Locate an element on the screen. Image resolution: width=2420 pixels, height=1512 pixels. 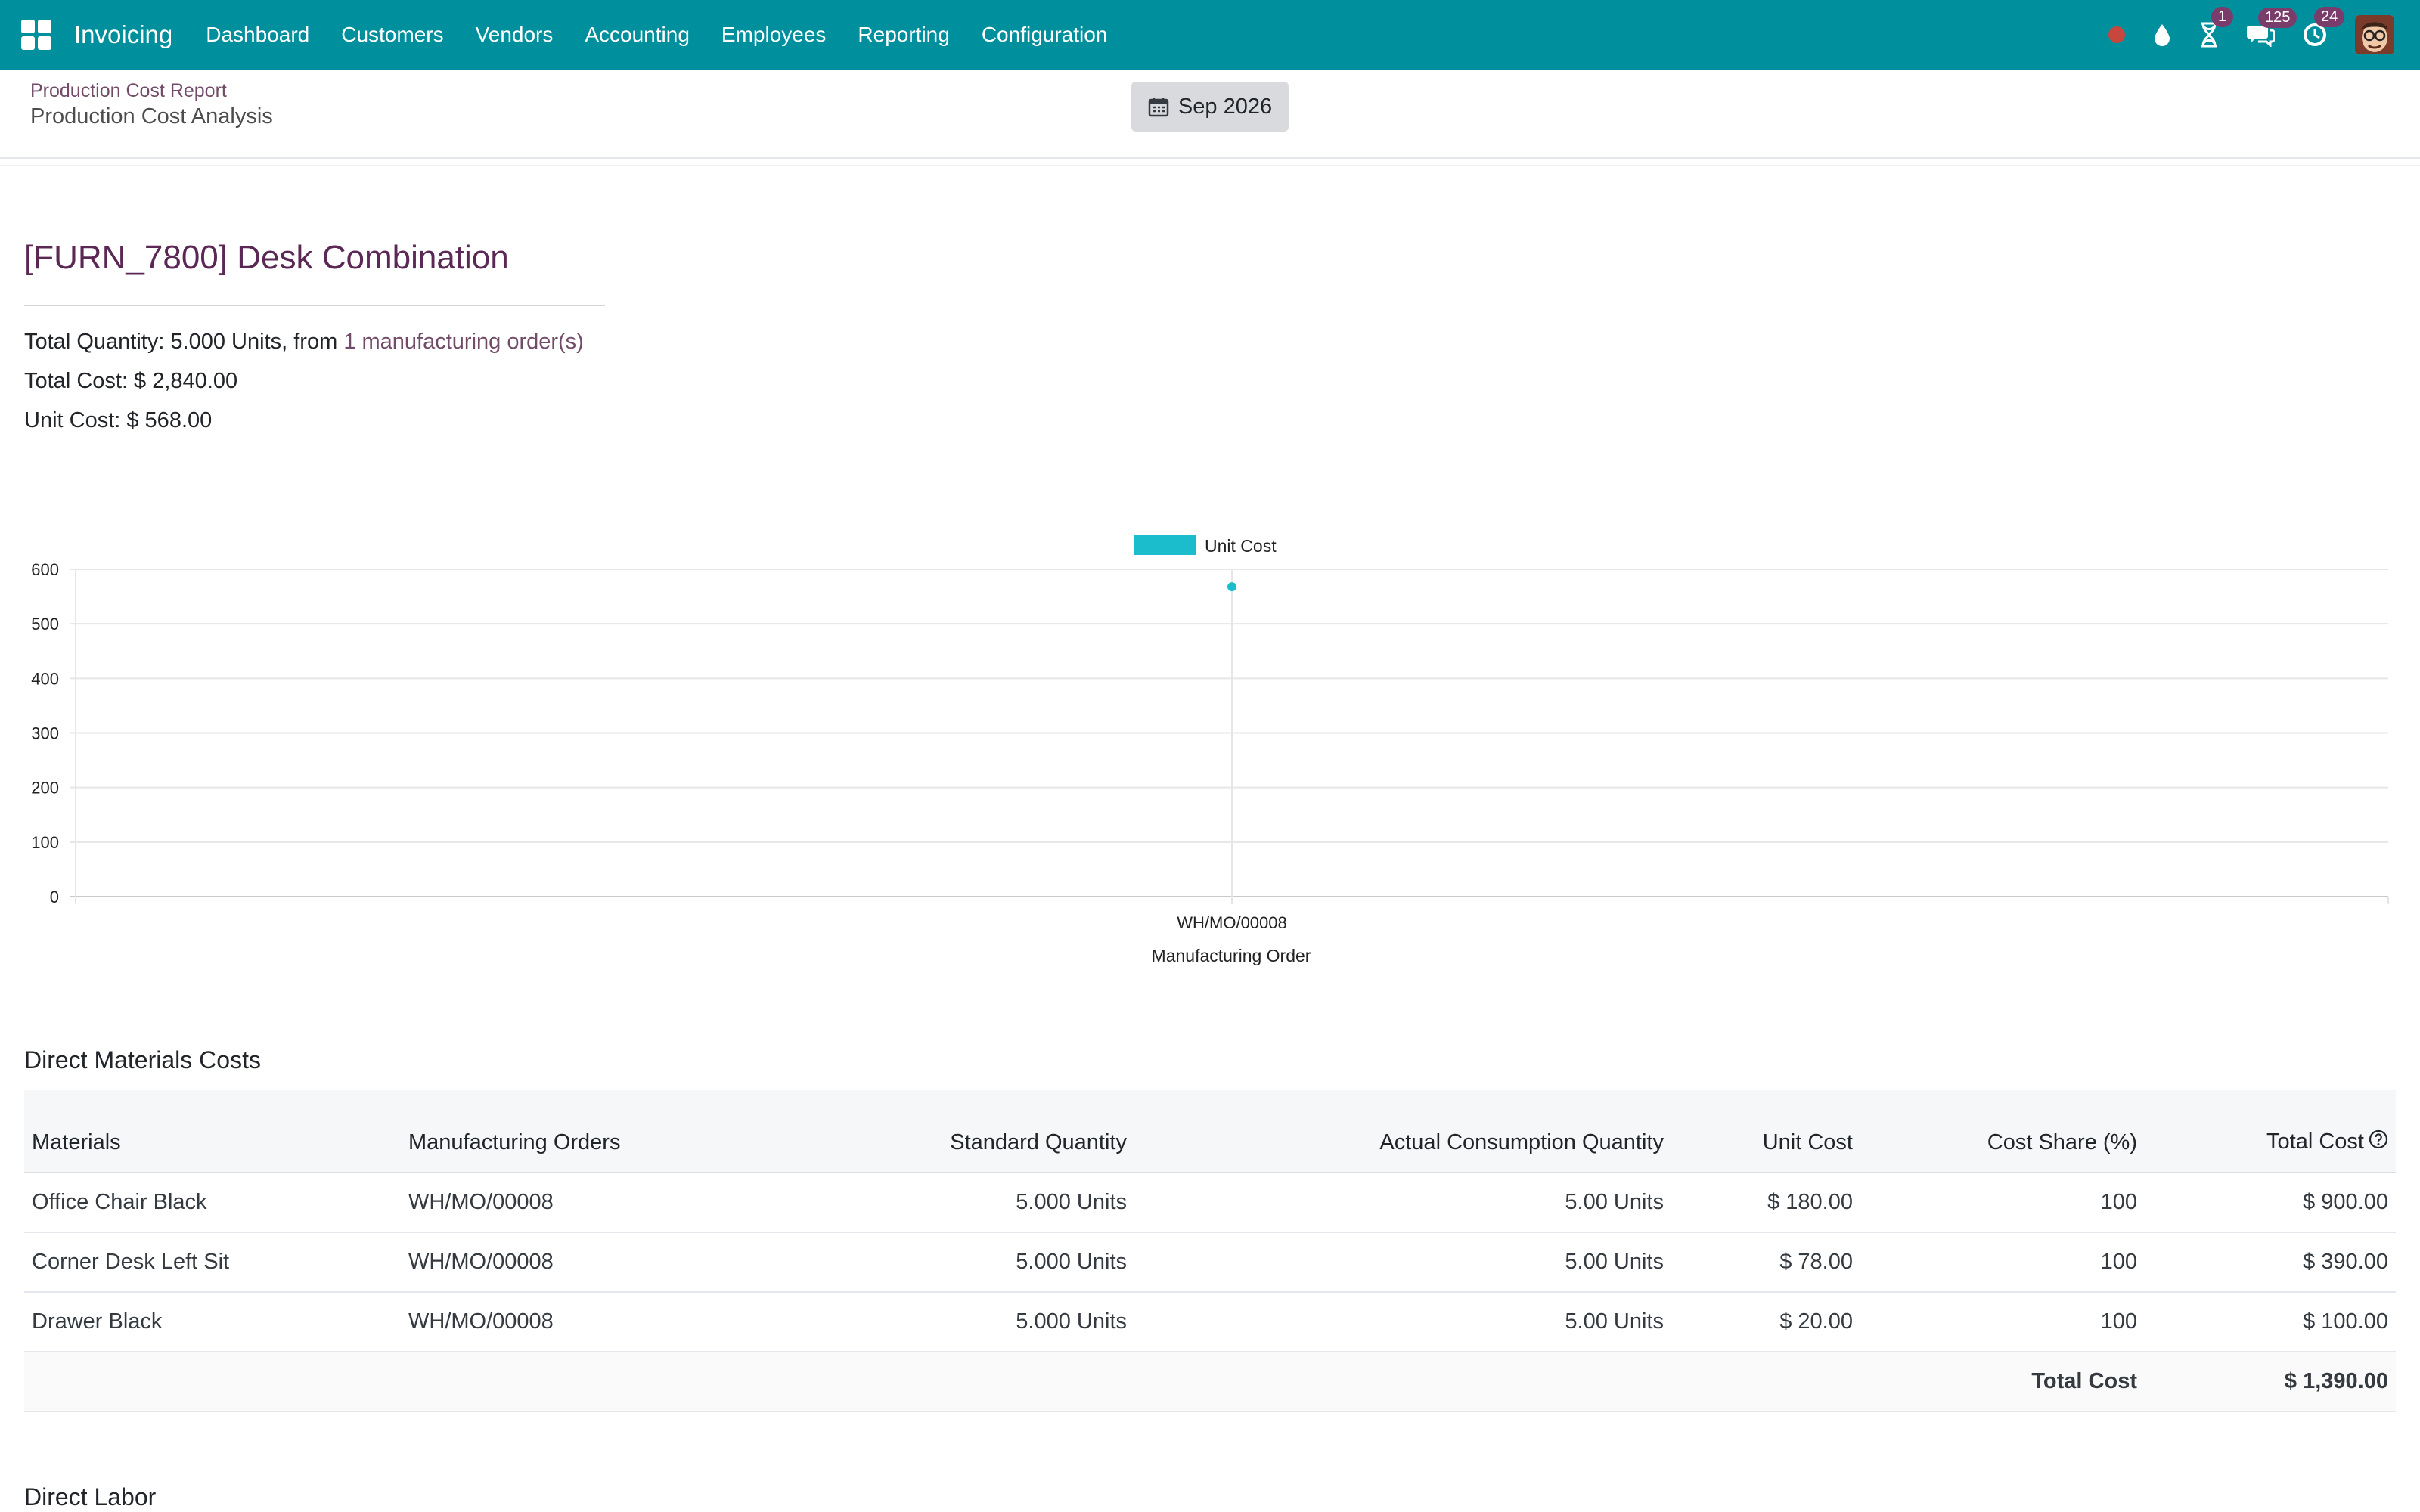
period-button: Sep 2026 is located at coordinates (1210, 107).